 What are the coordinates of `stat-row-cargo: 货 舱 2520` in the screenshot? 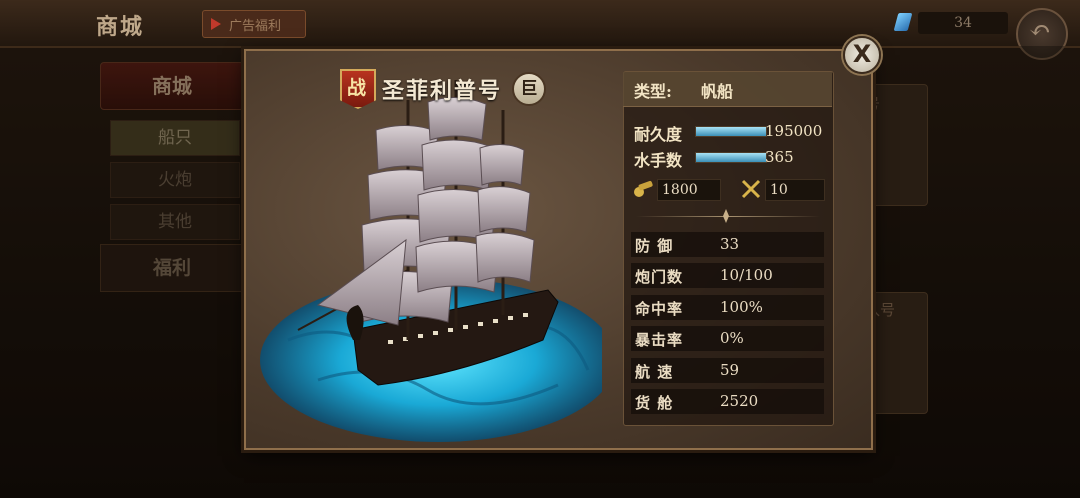 It's located at (727, 401).